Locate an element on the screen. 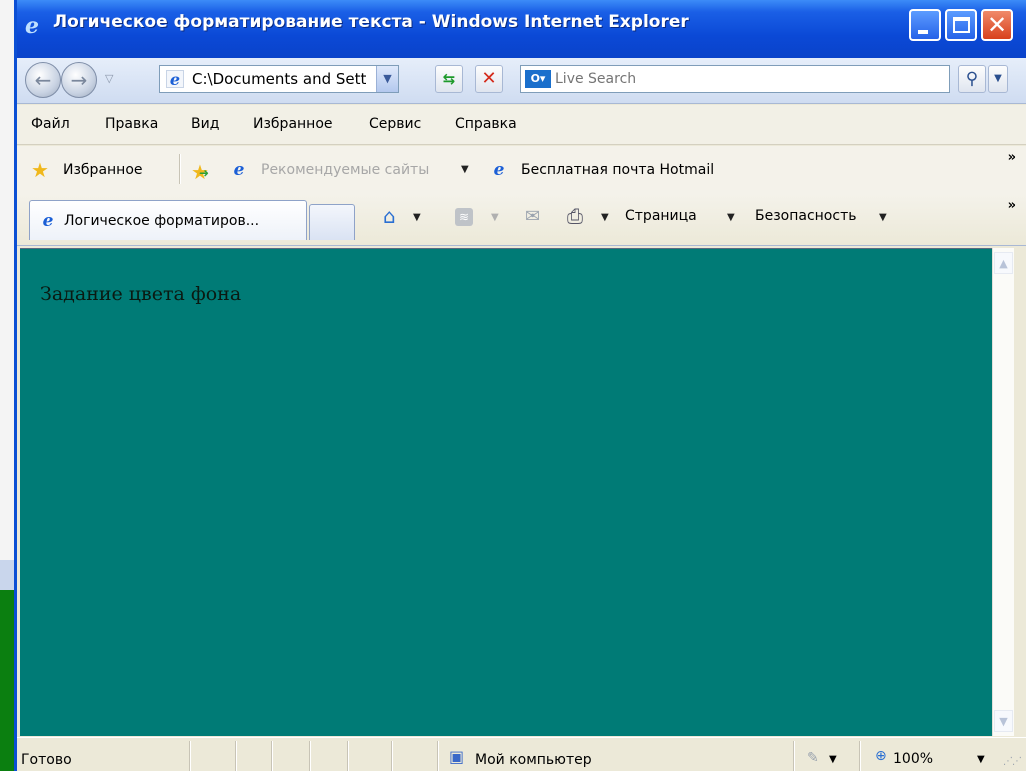 This screenshot has height=771, width=1026. address-bar: e C:\Documents and Setti ▼ is located at coordinates (279, 79).